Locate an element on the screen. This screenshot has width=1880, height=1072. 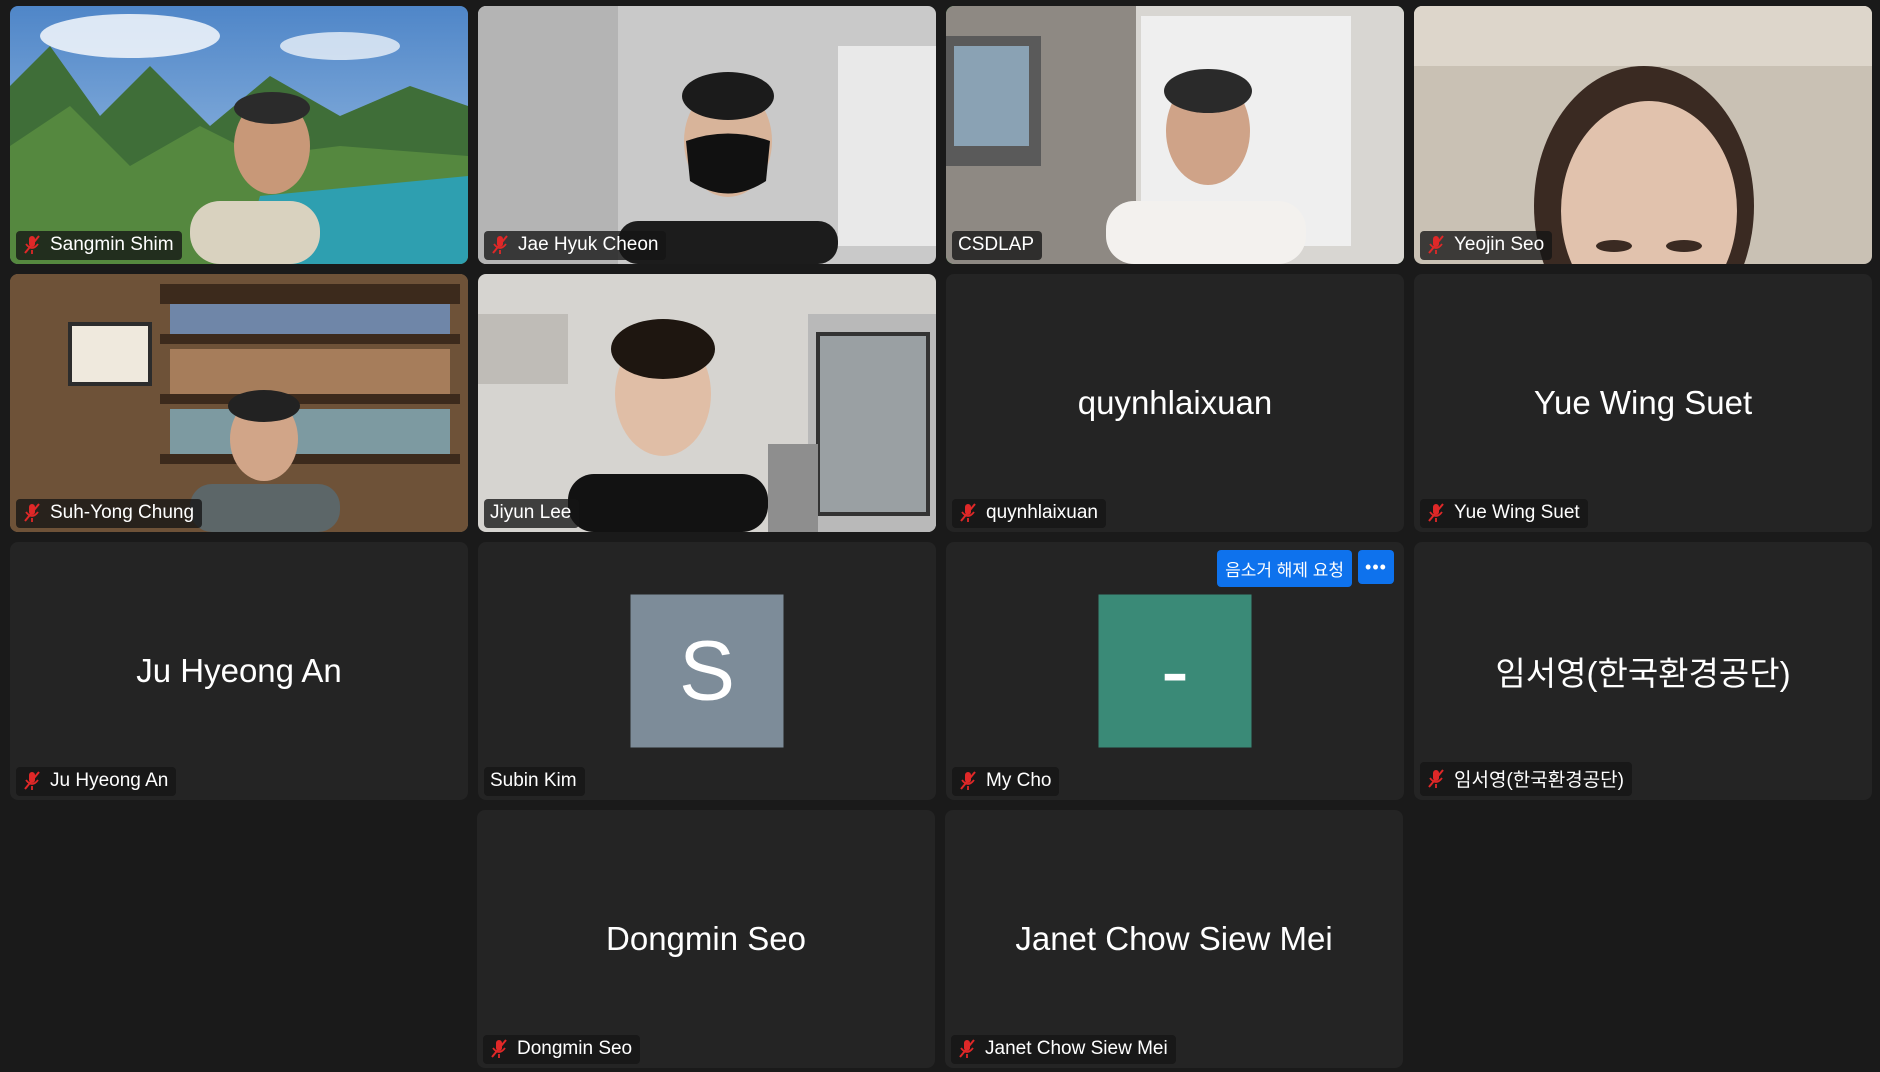
participant-tile: Dongmin Seo Dongmin Seo is located at coordinates (706, 939).